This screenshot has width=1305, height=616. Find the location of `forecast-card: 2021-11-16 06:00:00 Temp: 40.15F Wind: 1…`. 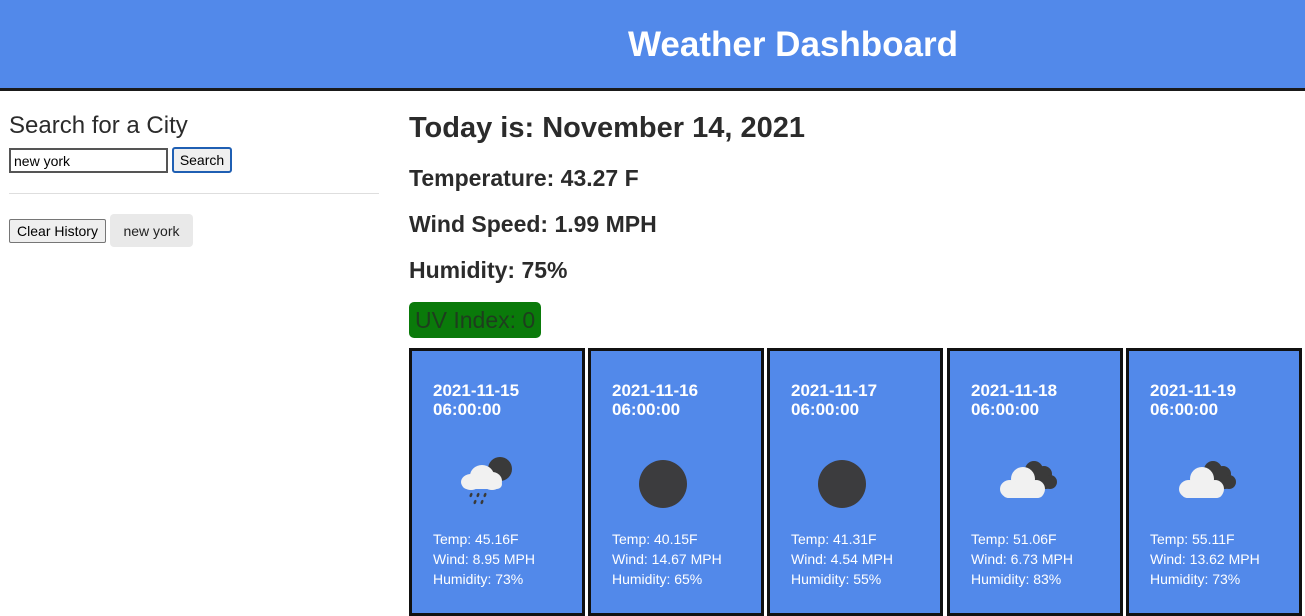

forecast-card: 2021-11-16 06:00:00 Temp: 40.15F Wind: 1… is located at coordinates (676, 482).